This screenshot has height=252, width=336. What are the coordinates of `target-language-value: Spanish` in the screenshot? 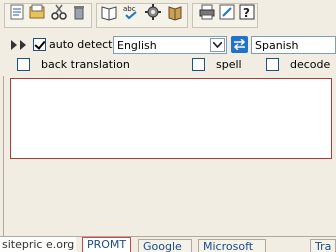 It's located at (277, 45).